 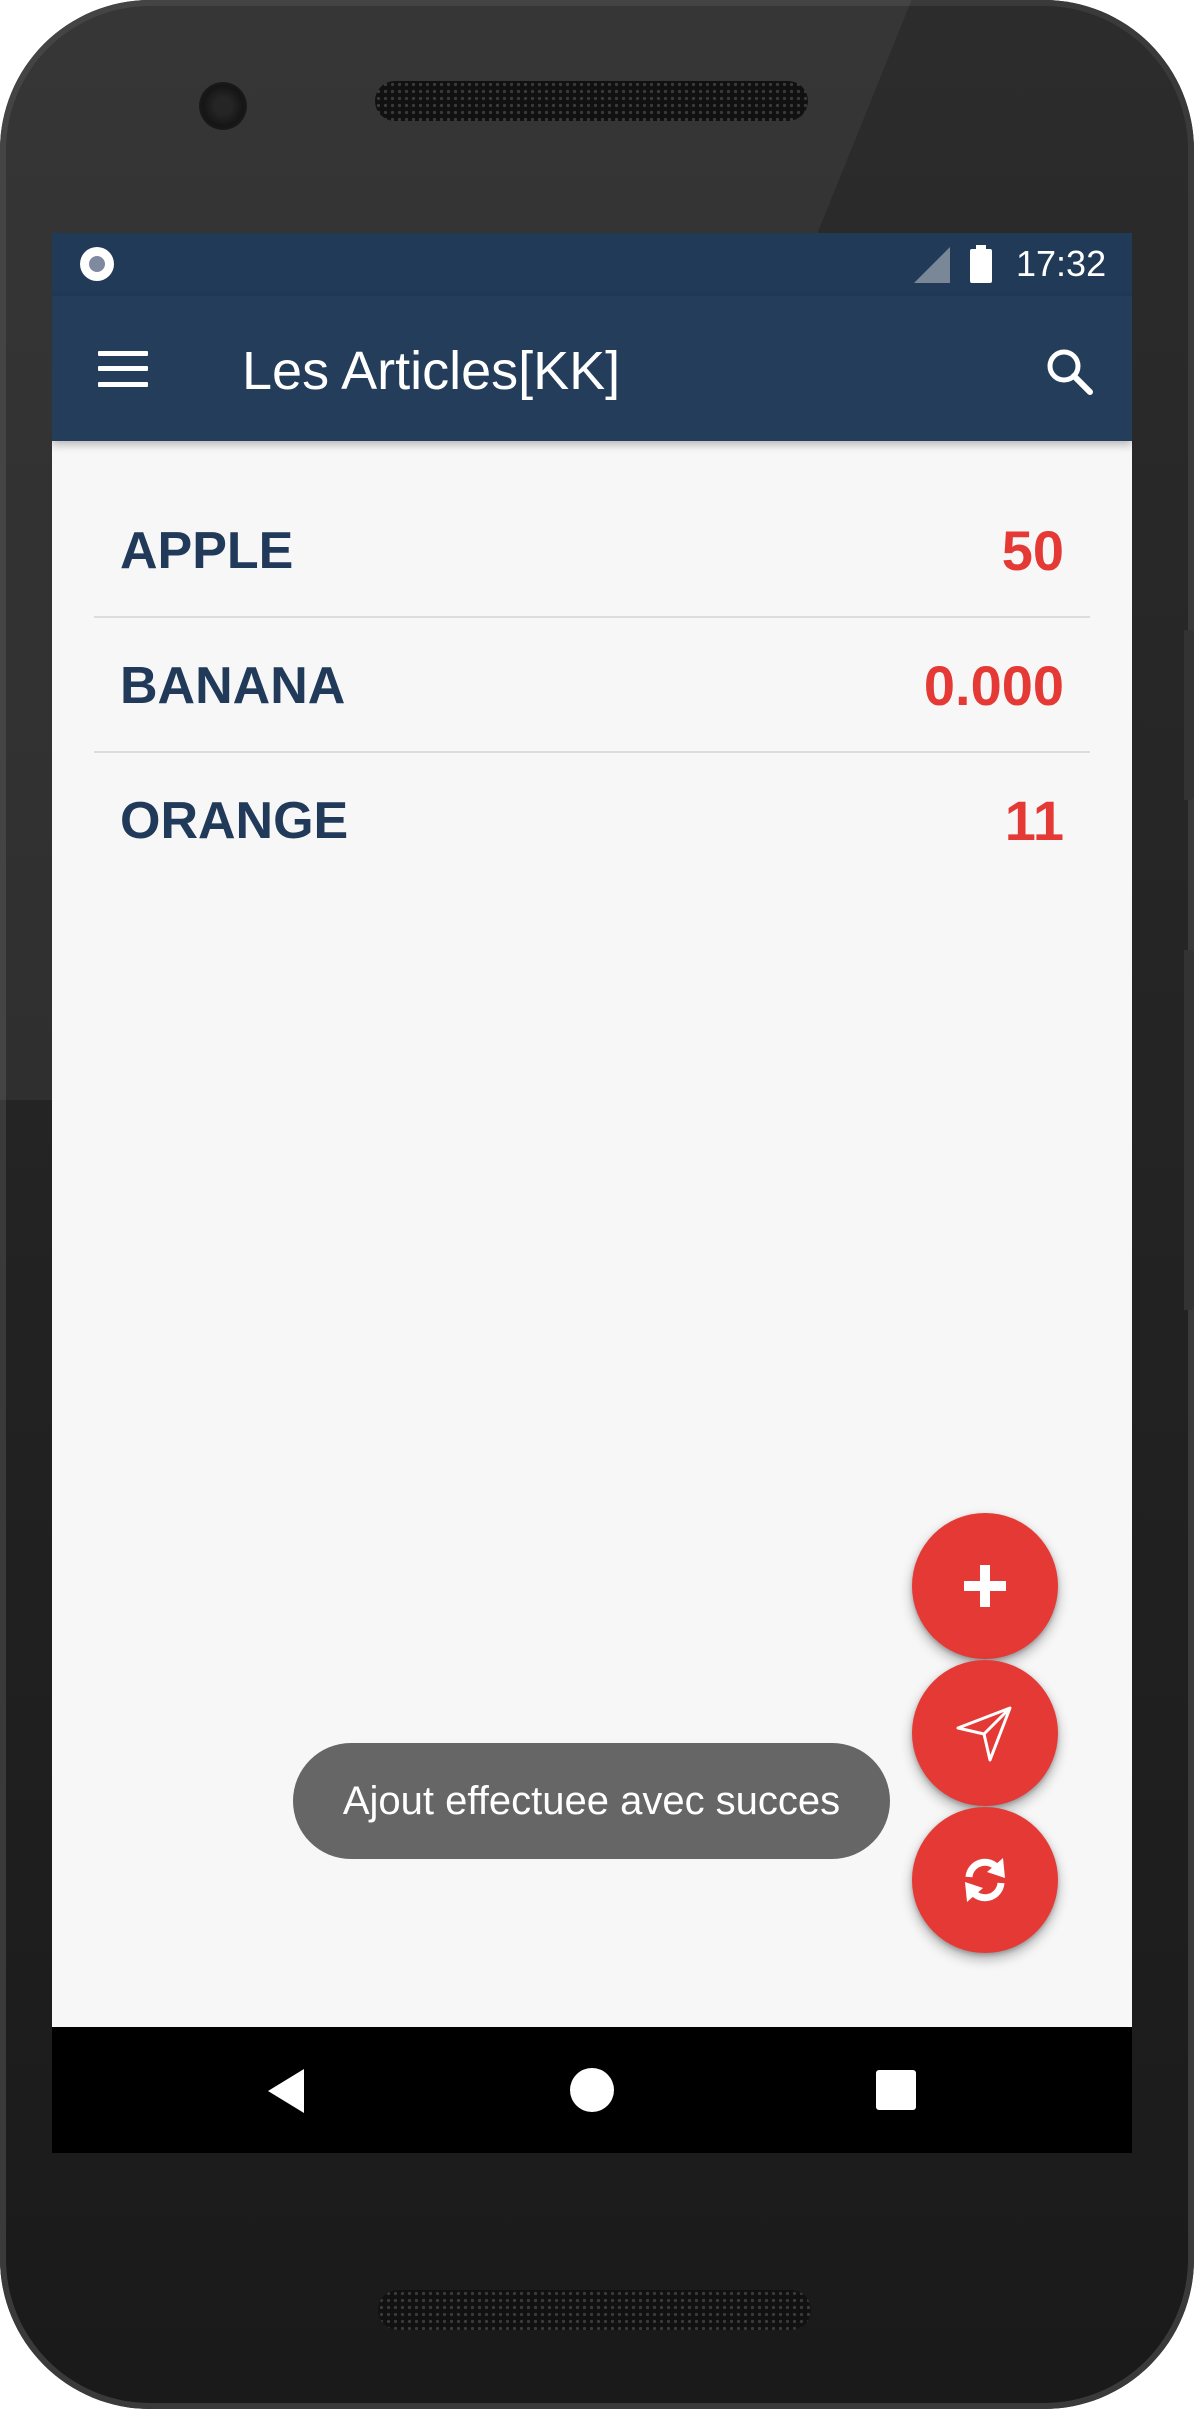 I want to click on hamburger-menu-icon, so click(x=123, y=369).